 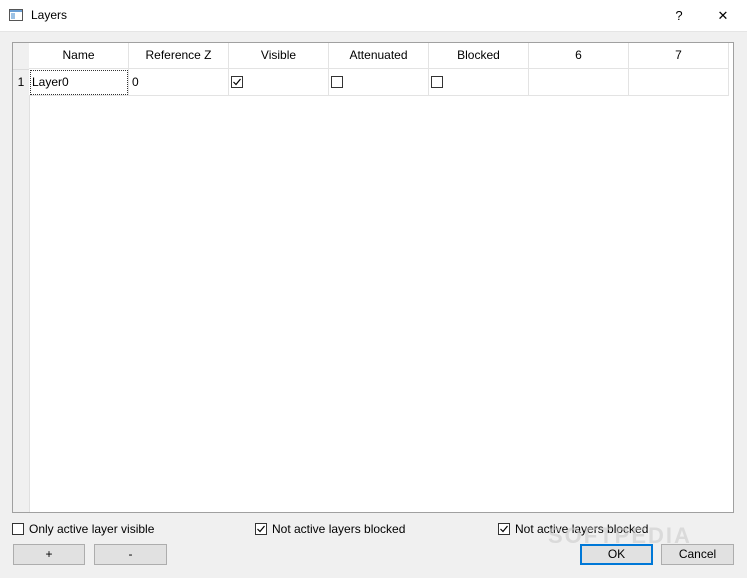 I want to click on column-header-6: 6, so click(x=579, y=56).